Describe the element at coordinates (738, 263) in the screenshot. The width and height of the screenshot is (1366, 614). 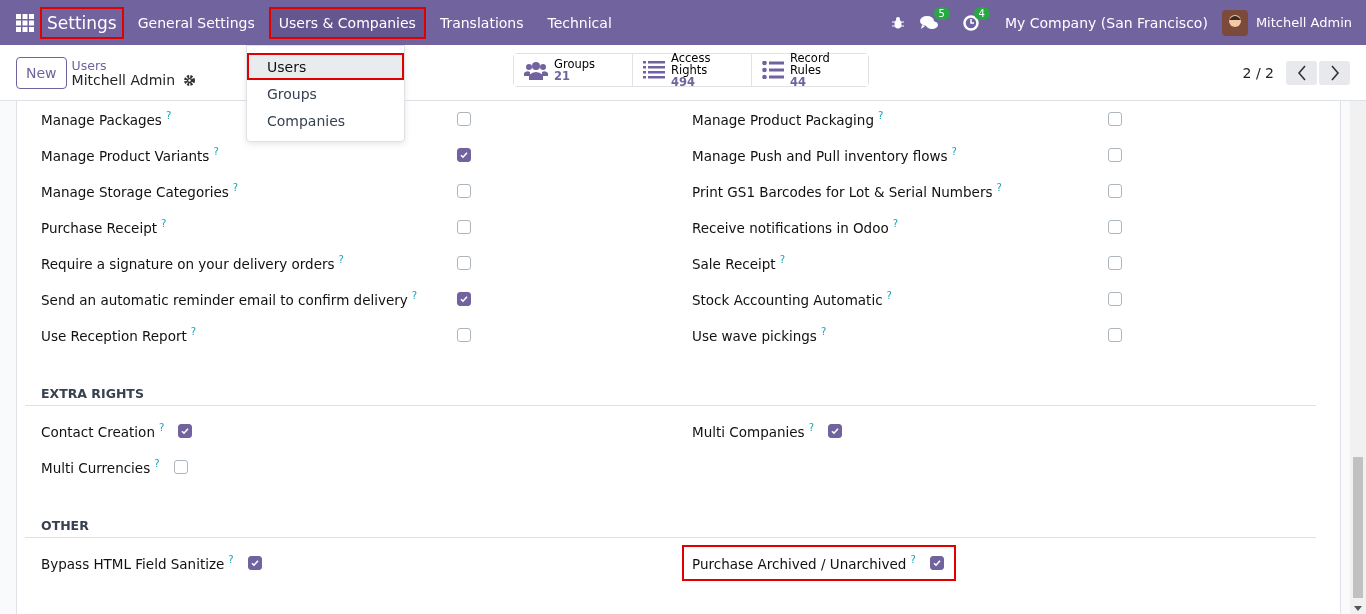
I see `setting-label: Sale Receipt $^{?}$` at that location.